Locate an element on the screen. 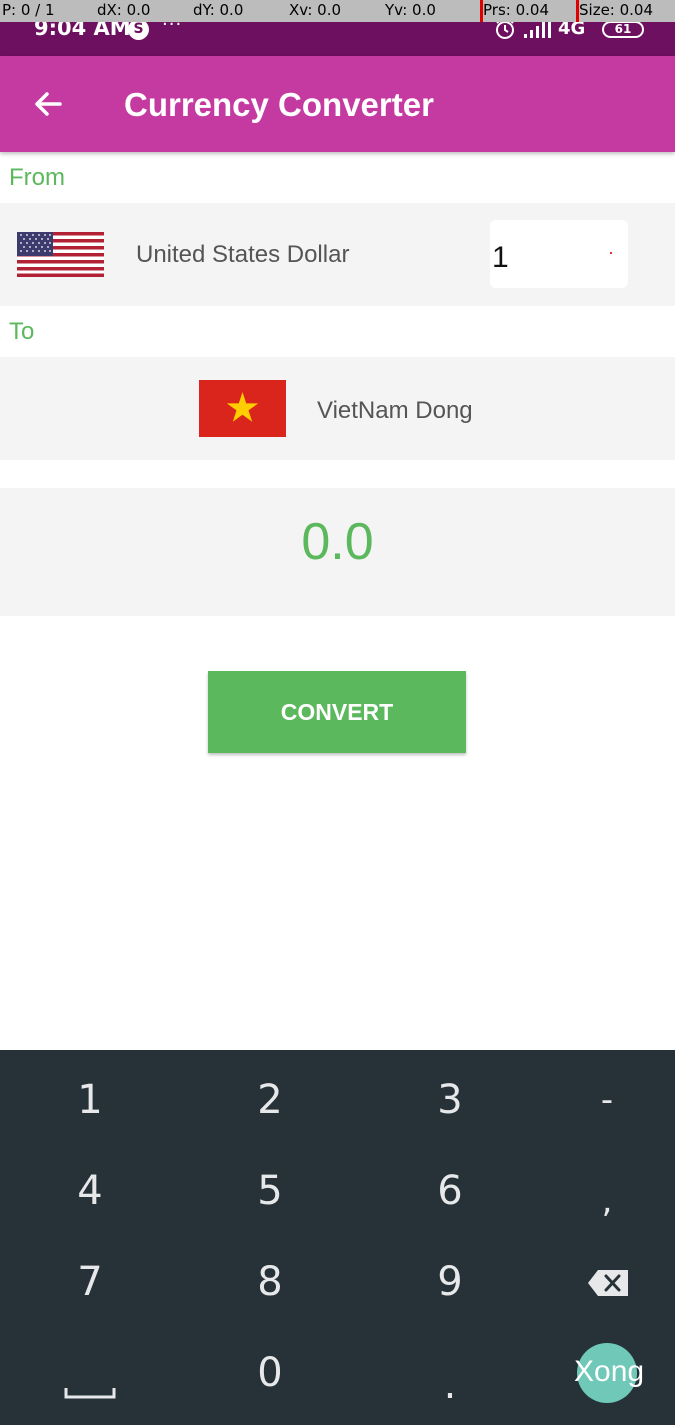 Image resolution: width=675 pixels, height=1425 pixels. key-7: 7 is located at coordinates (90, 1282).